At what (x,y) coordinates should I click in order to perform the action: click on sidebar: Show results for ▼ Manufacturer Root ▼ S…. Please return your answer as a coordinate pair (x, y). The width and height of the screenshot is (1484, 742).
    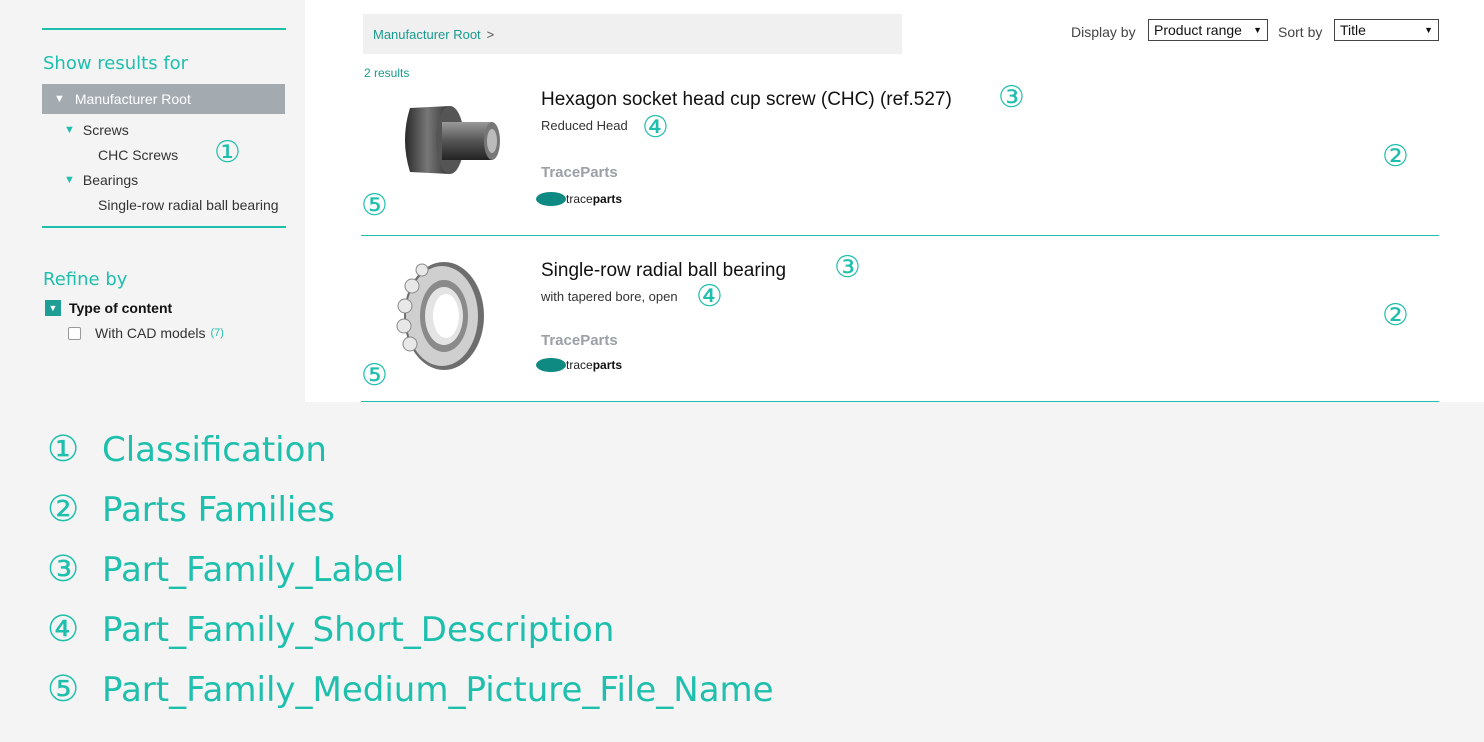
    Looking at the image, I should click on (152, 201).